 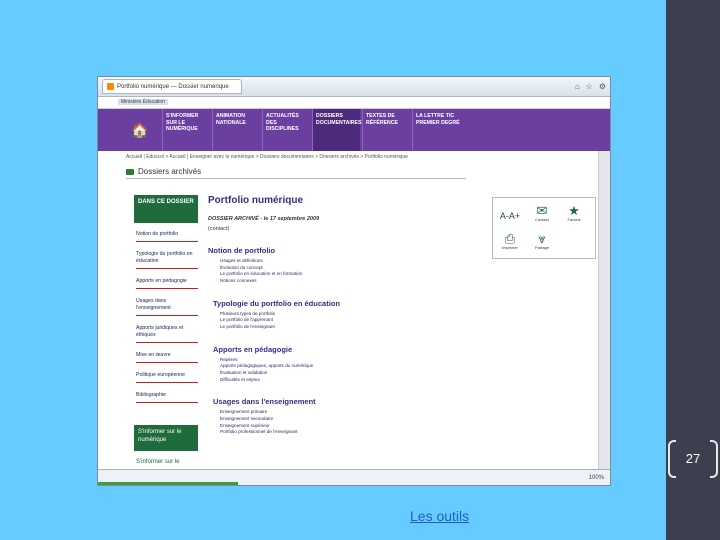 I want to click on nav-item-animation: ANIMATION NATIONALE, so click(x=236, y=130).